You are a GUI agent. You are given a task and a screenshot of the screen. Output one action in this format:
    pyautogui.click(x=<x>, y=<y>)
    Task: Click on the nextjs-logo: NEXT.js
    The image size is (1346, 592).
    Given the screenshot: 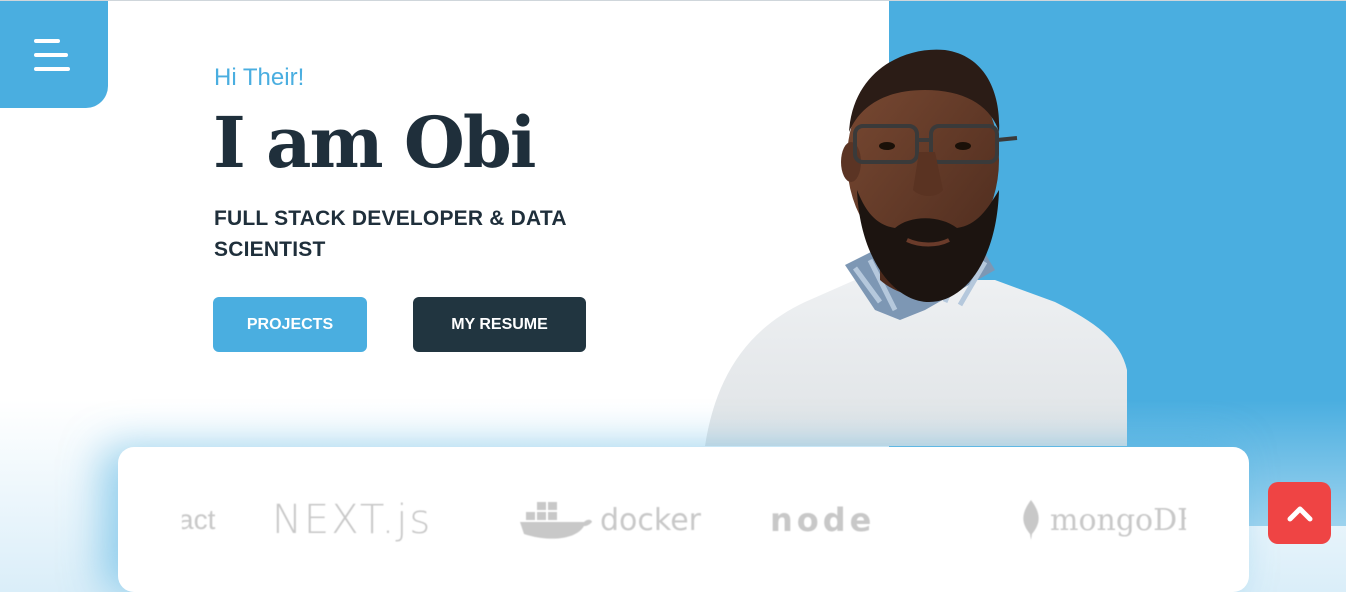 What is the action you would take?
    pyautogui.click(x=352, y=520)
    